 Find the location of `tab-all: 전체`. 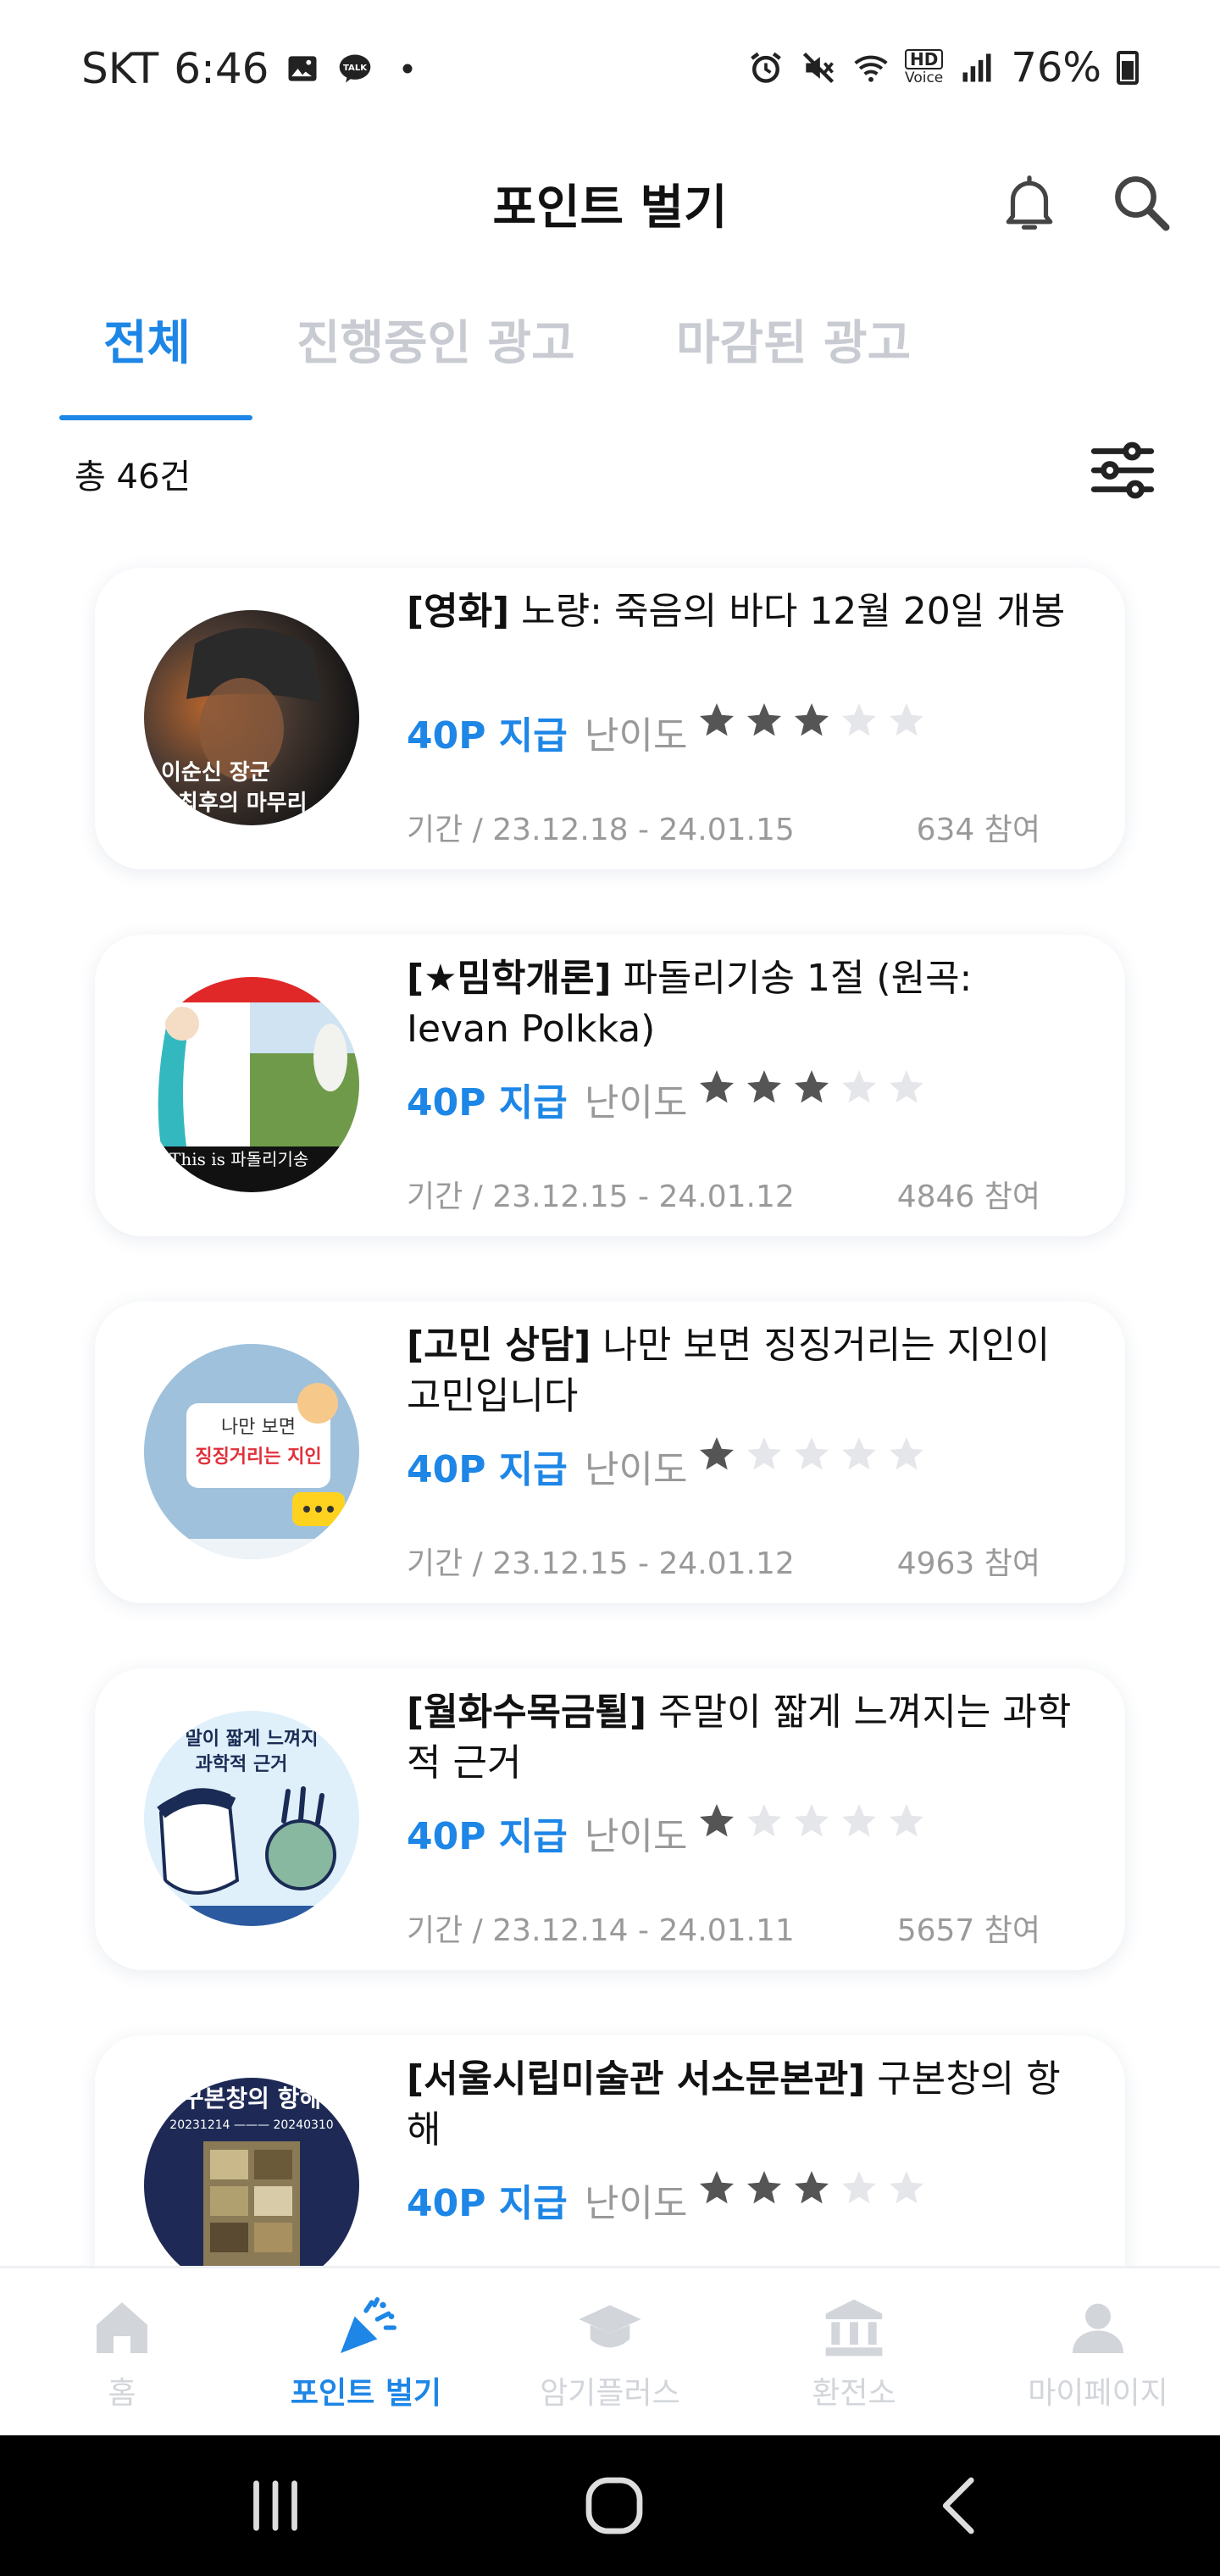

tab-all: 전체 is located at coordinates (147, 339).